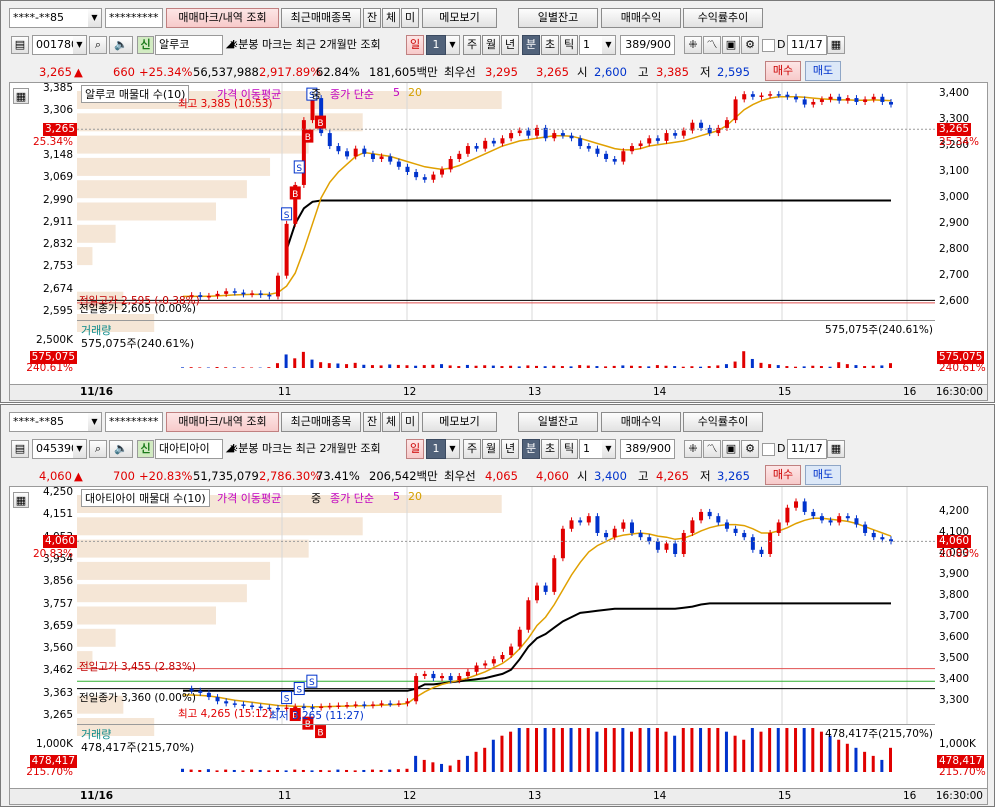  Describe the element at coordinates (320, 124) in the screenshot. I see `trade-marker-label: B` at that location.